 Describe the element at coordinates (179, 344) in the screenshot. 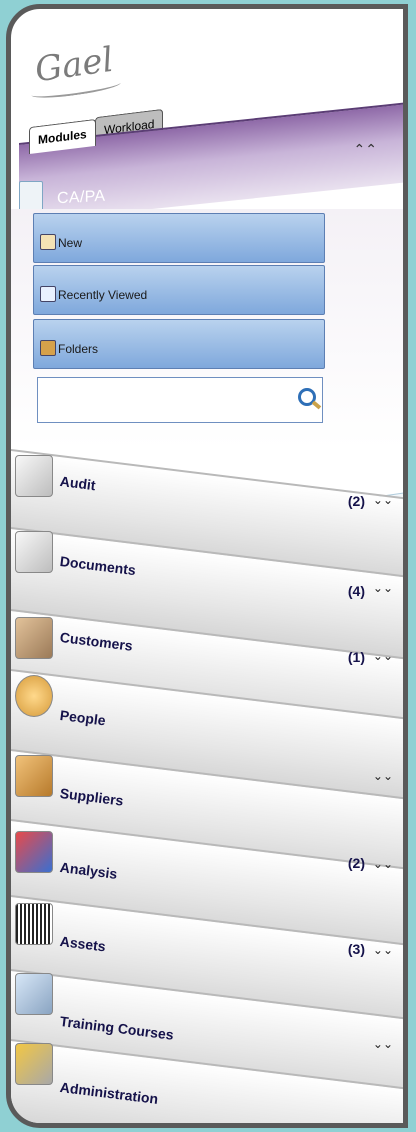

I see `folders-button: Folders` at that location.